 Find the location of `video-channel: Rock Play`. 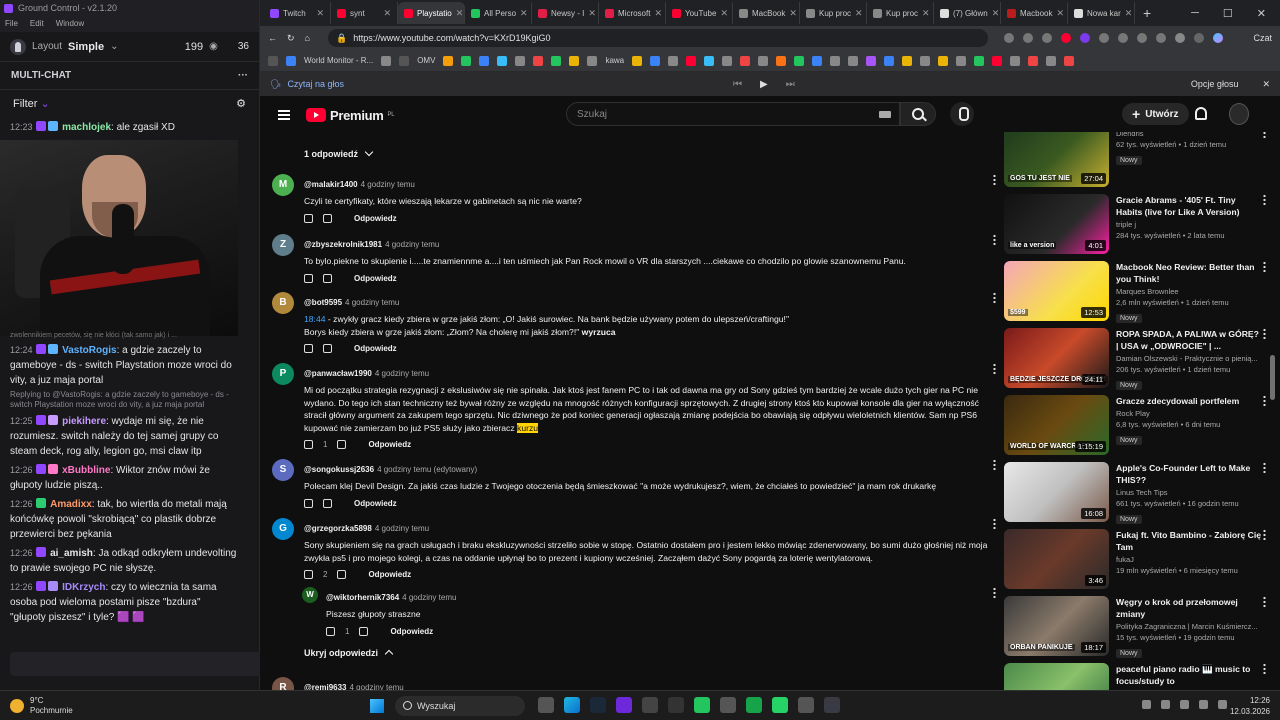

video-channel: Rock Play is located at coordinates (1189, 413).